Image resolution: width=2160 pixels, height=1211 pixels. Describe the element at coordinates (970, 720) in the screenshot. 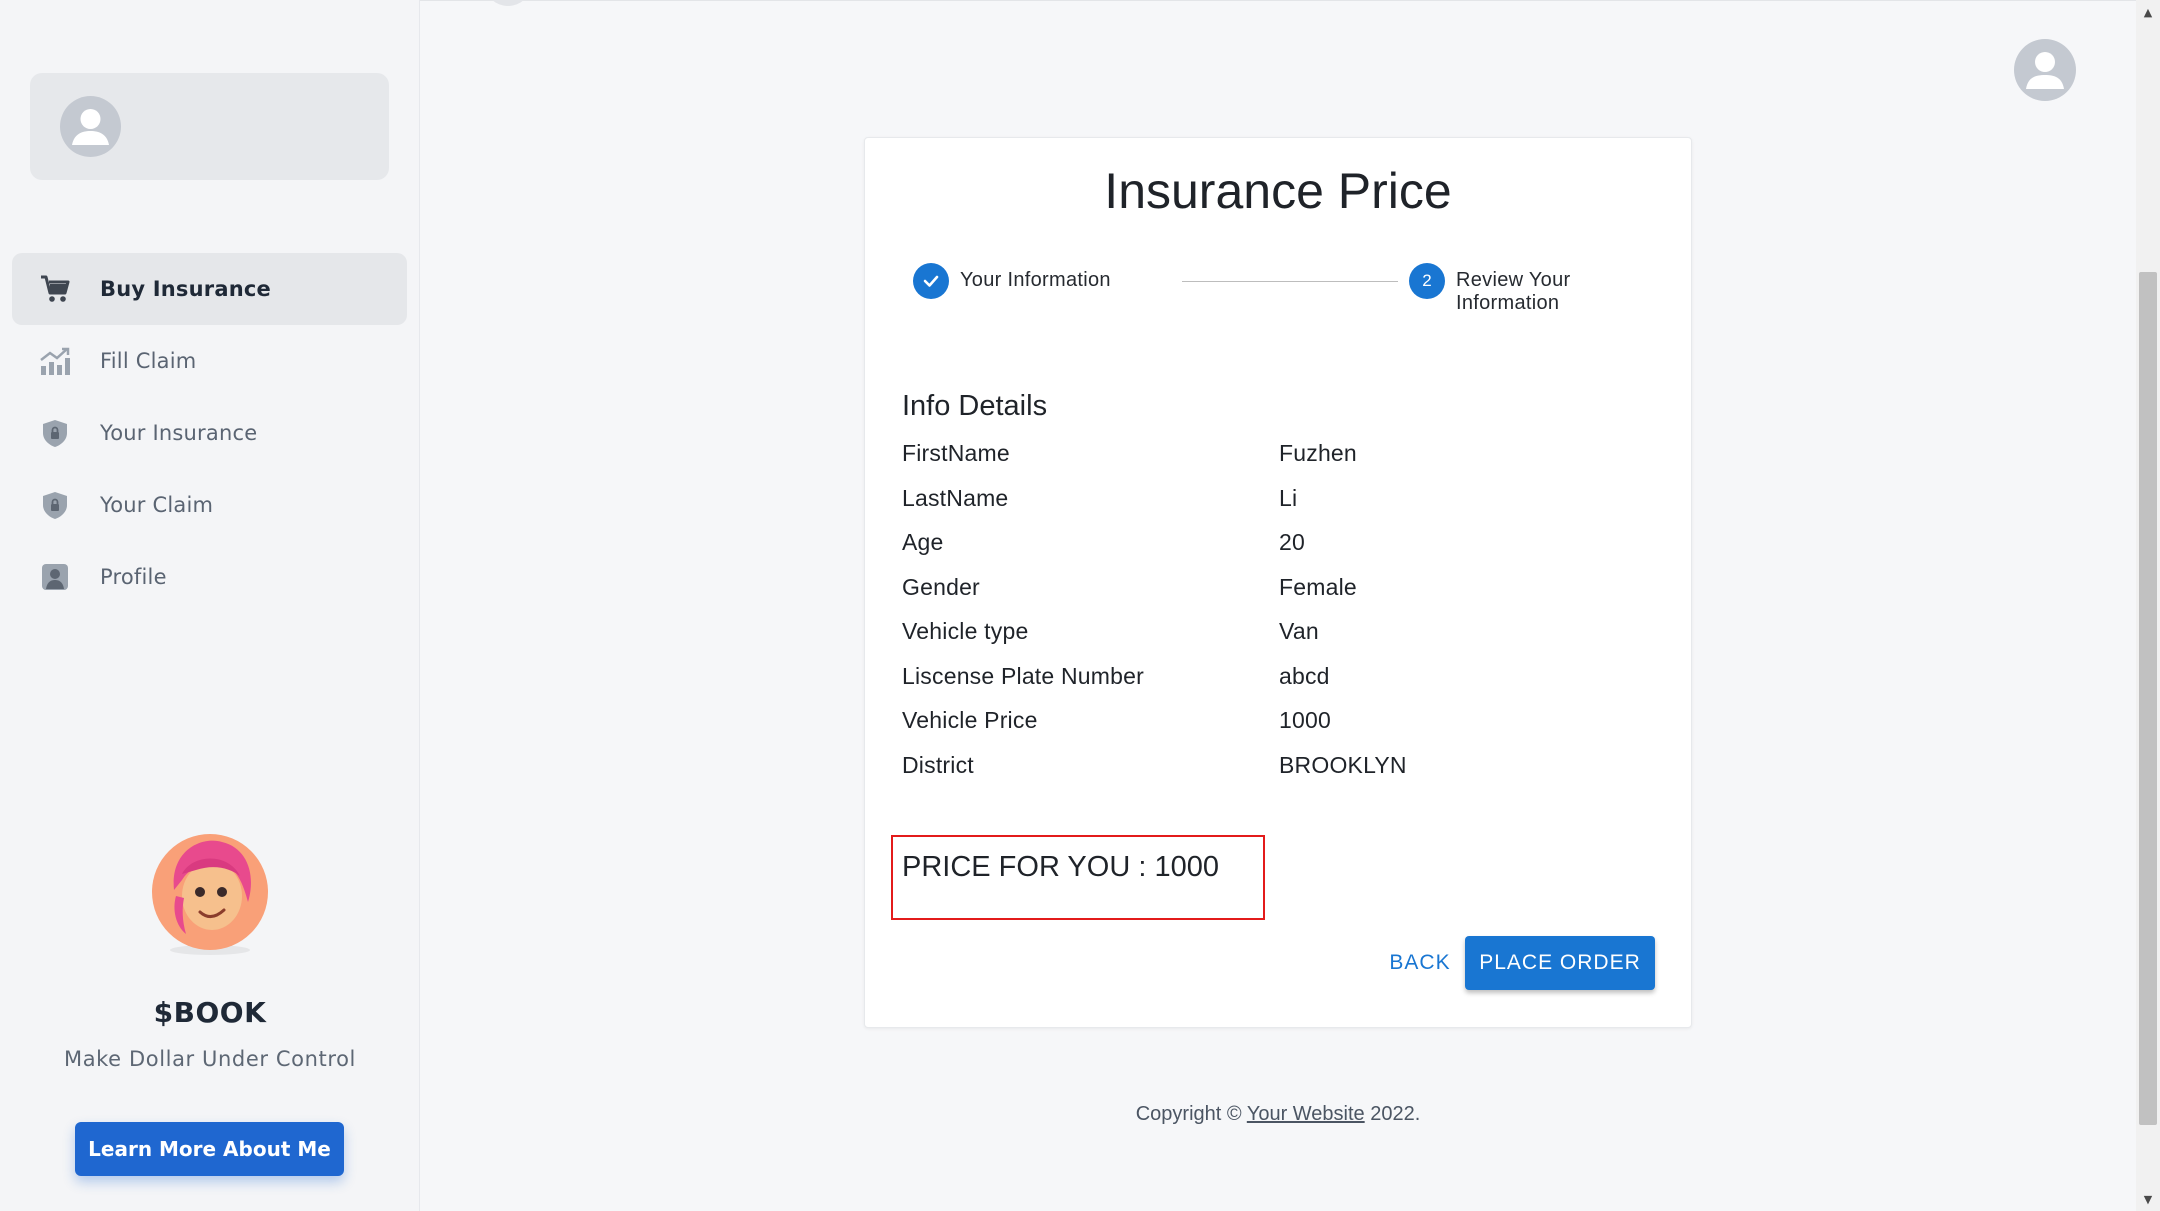

I see `info-key: Vehicle Price` at that location.